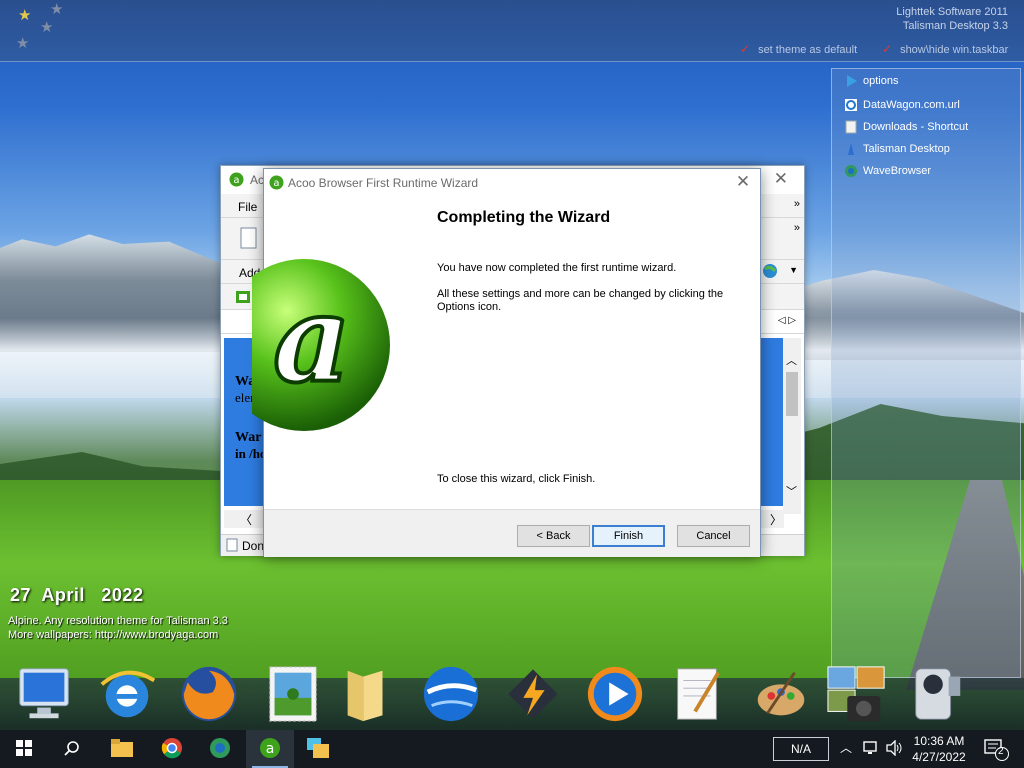 This screenshot has height=768, width=1024. I want to click on media-player-icon, so click(615, 694).